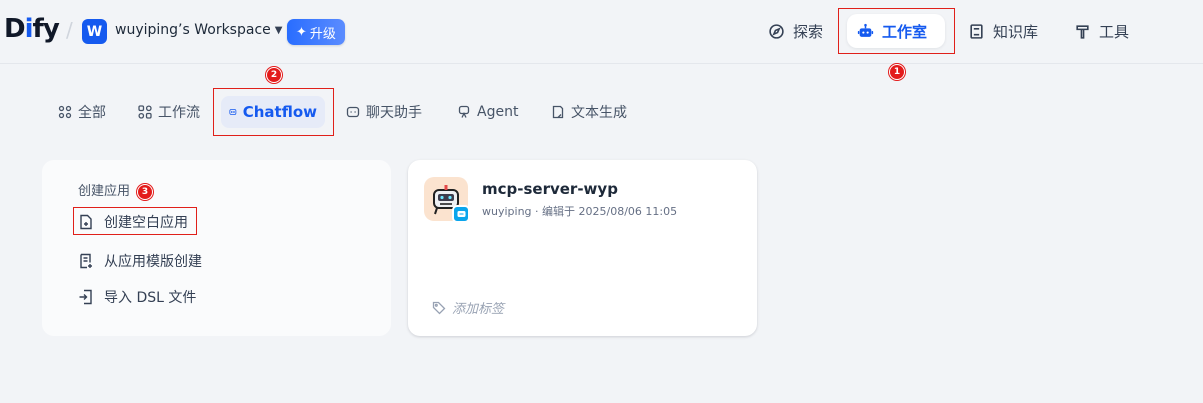  Describe the element at coordinates (316, 32) in the screenshot. I see `upgrade-button: ✦ 升级` at that location.